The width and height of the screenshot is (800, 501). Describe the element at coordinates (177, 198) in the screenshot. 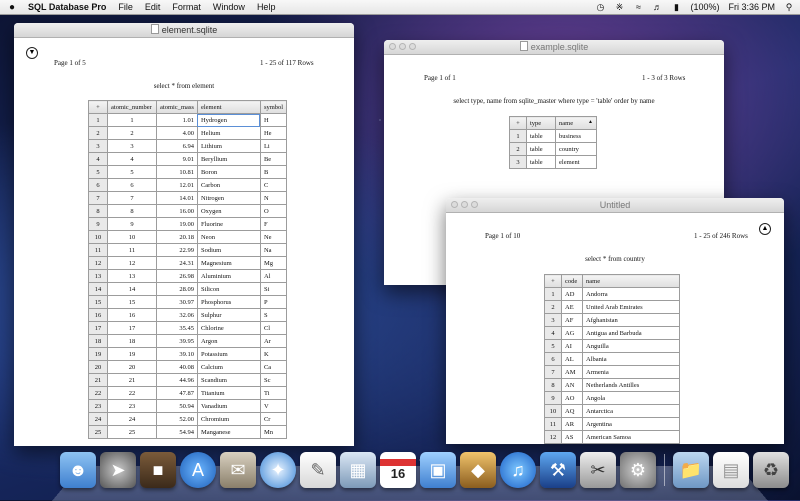

I see `table-cell: 14.01` at that location.